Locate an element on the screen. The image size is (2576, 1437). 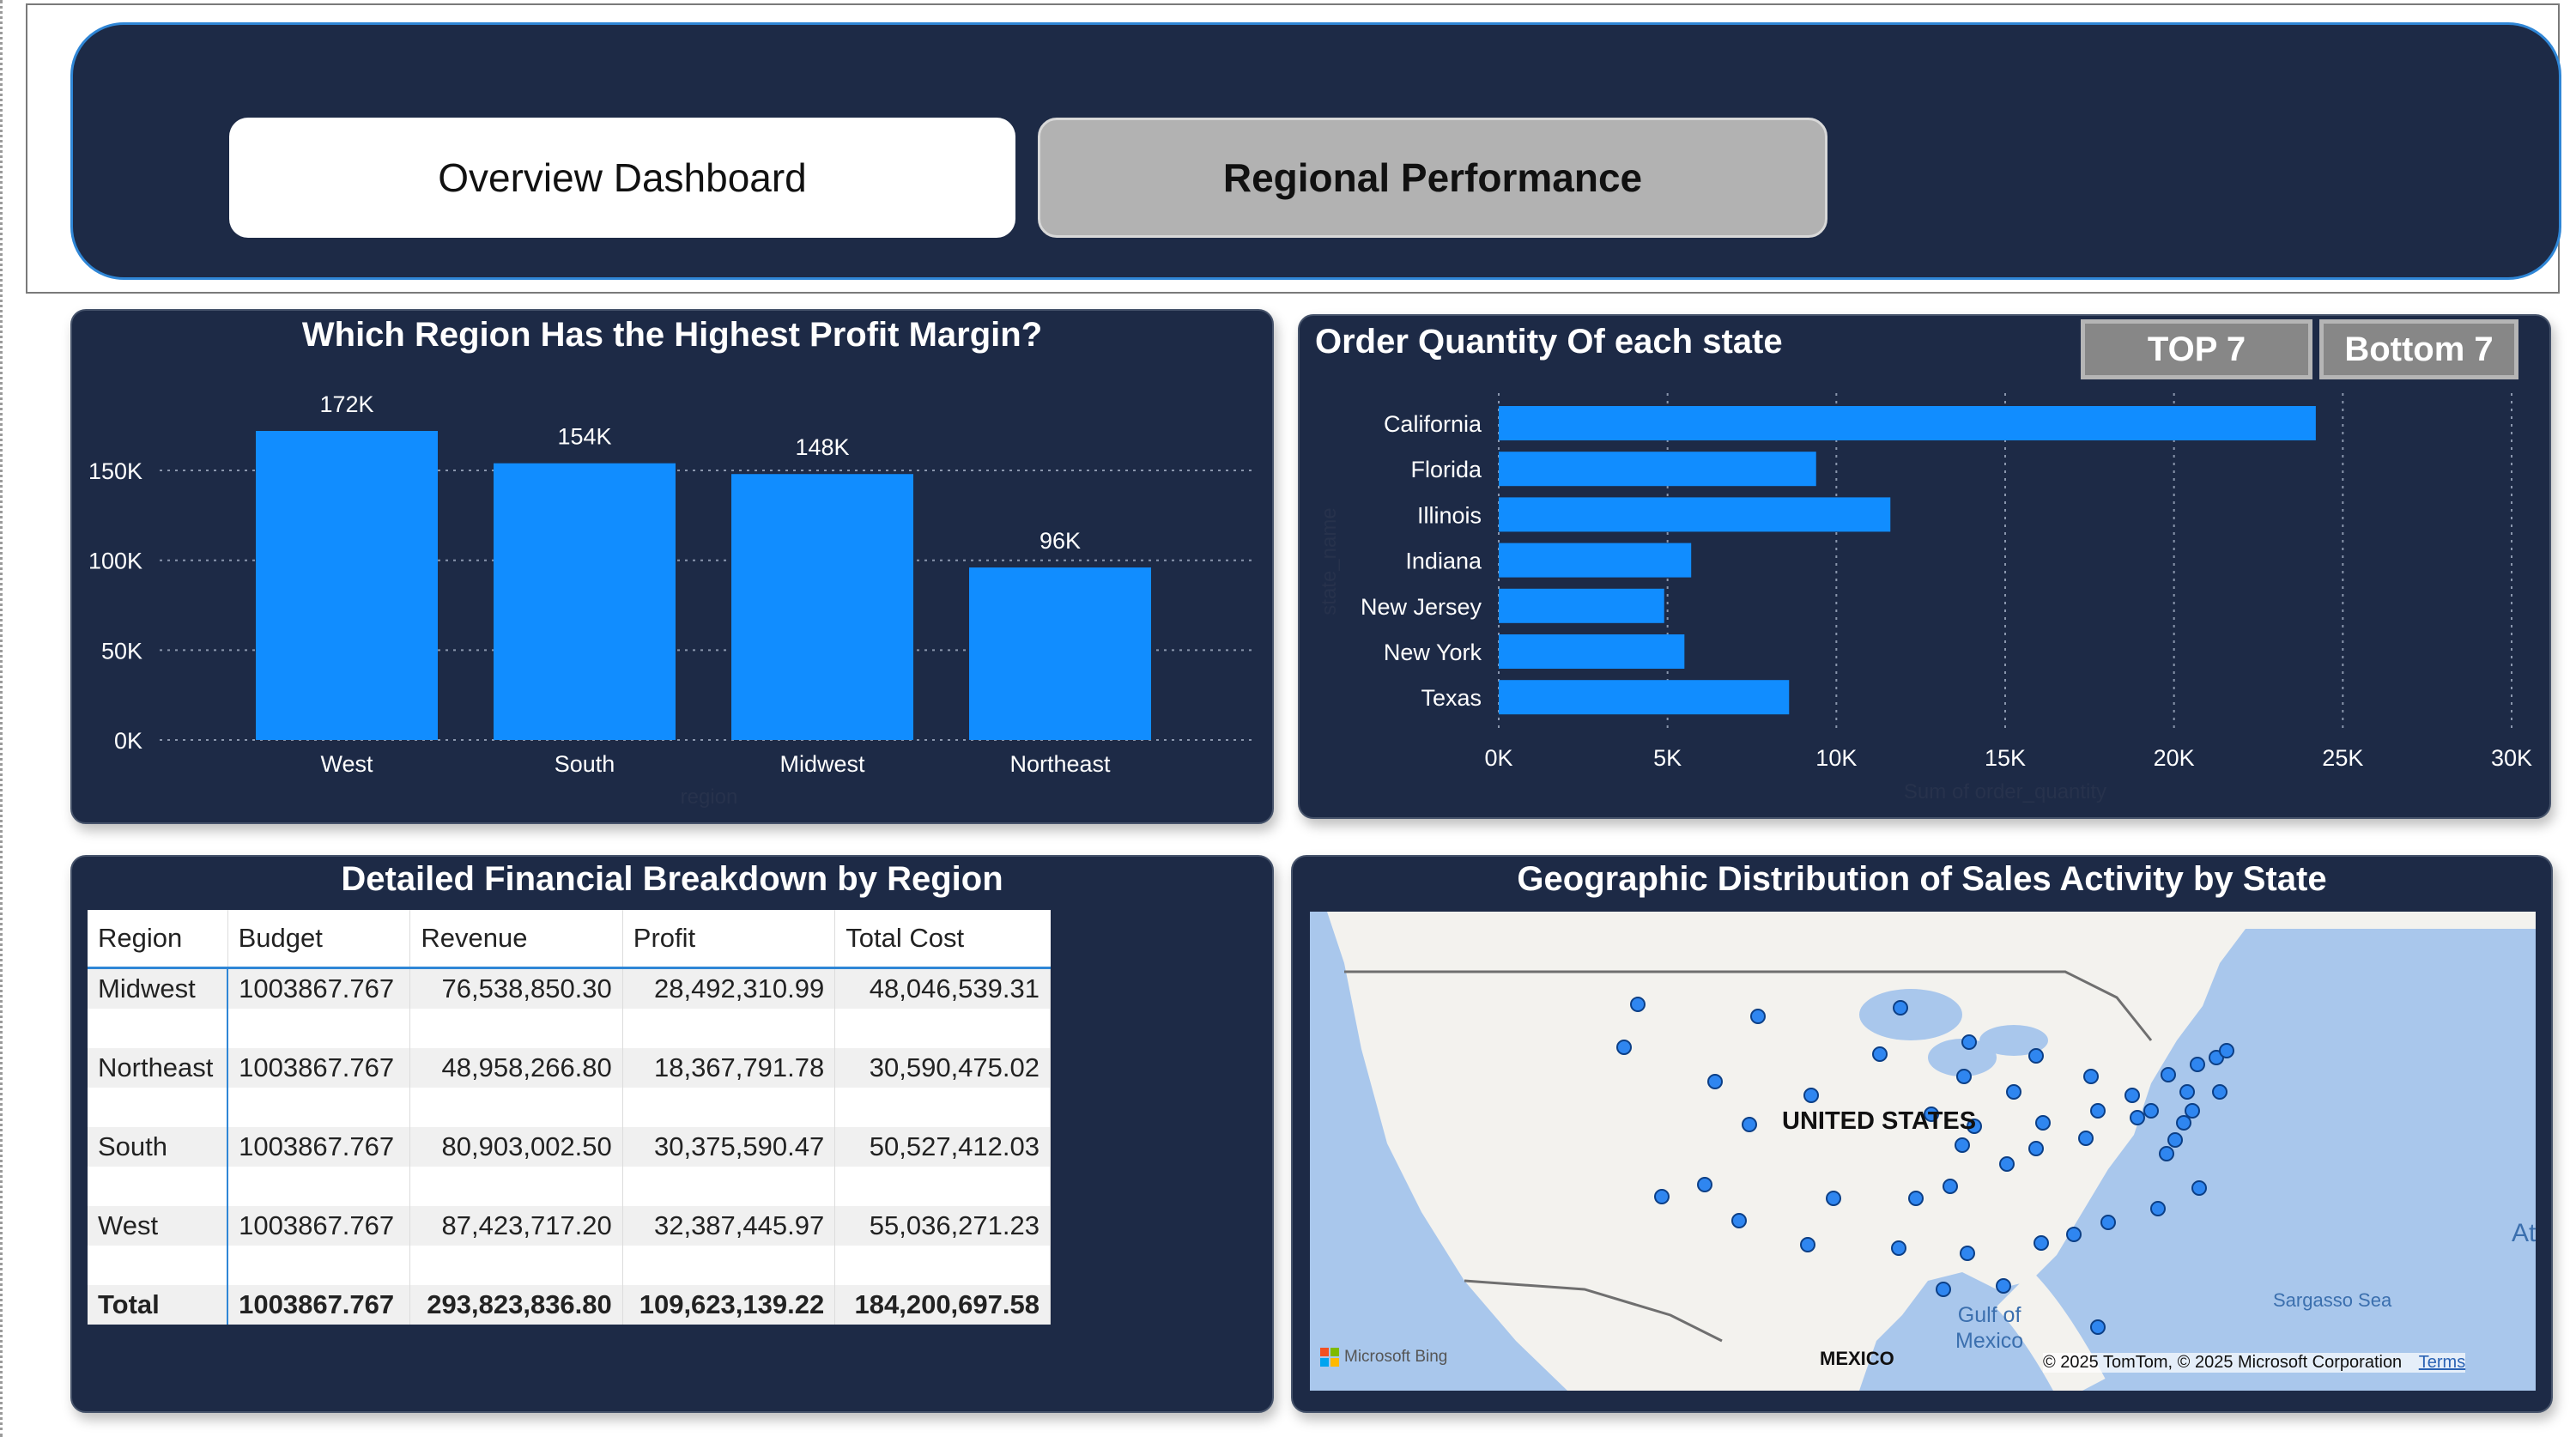
data-label: 148K is located at coordinates (822, 447).